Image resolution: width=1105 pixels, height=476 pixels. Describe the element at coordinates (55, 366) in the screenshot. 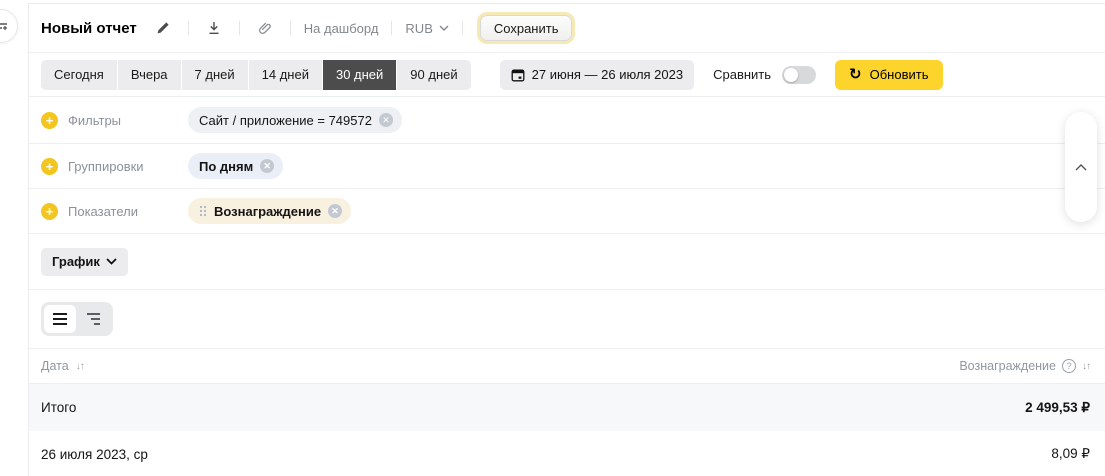

I see `column-date-header: Дата` at that location.